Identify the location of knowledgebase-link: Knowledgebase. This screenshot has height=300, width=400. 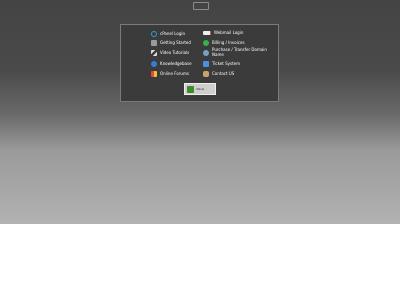
(171, 64).